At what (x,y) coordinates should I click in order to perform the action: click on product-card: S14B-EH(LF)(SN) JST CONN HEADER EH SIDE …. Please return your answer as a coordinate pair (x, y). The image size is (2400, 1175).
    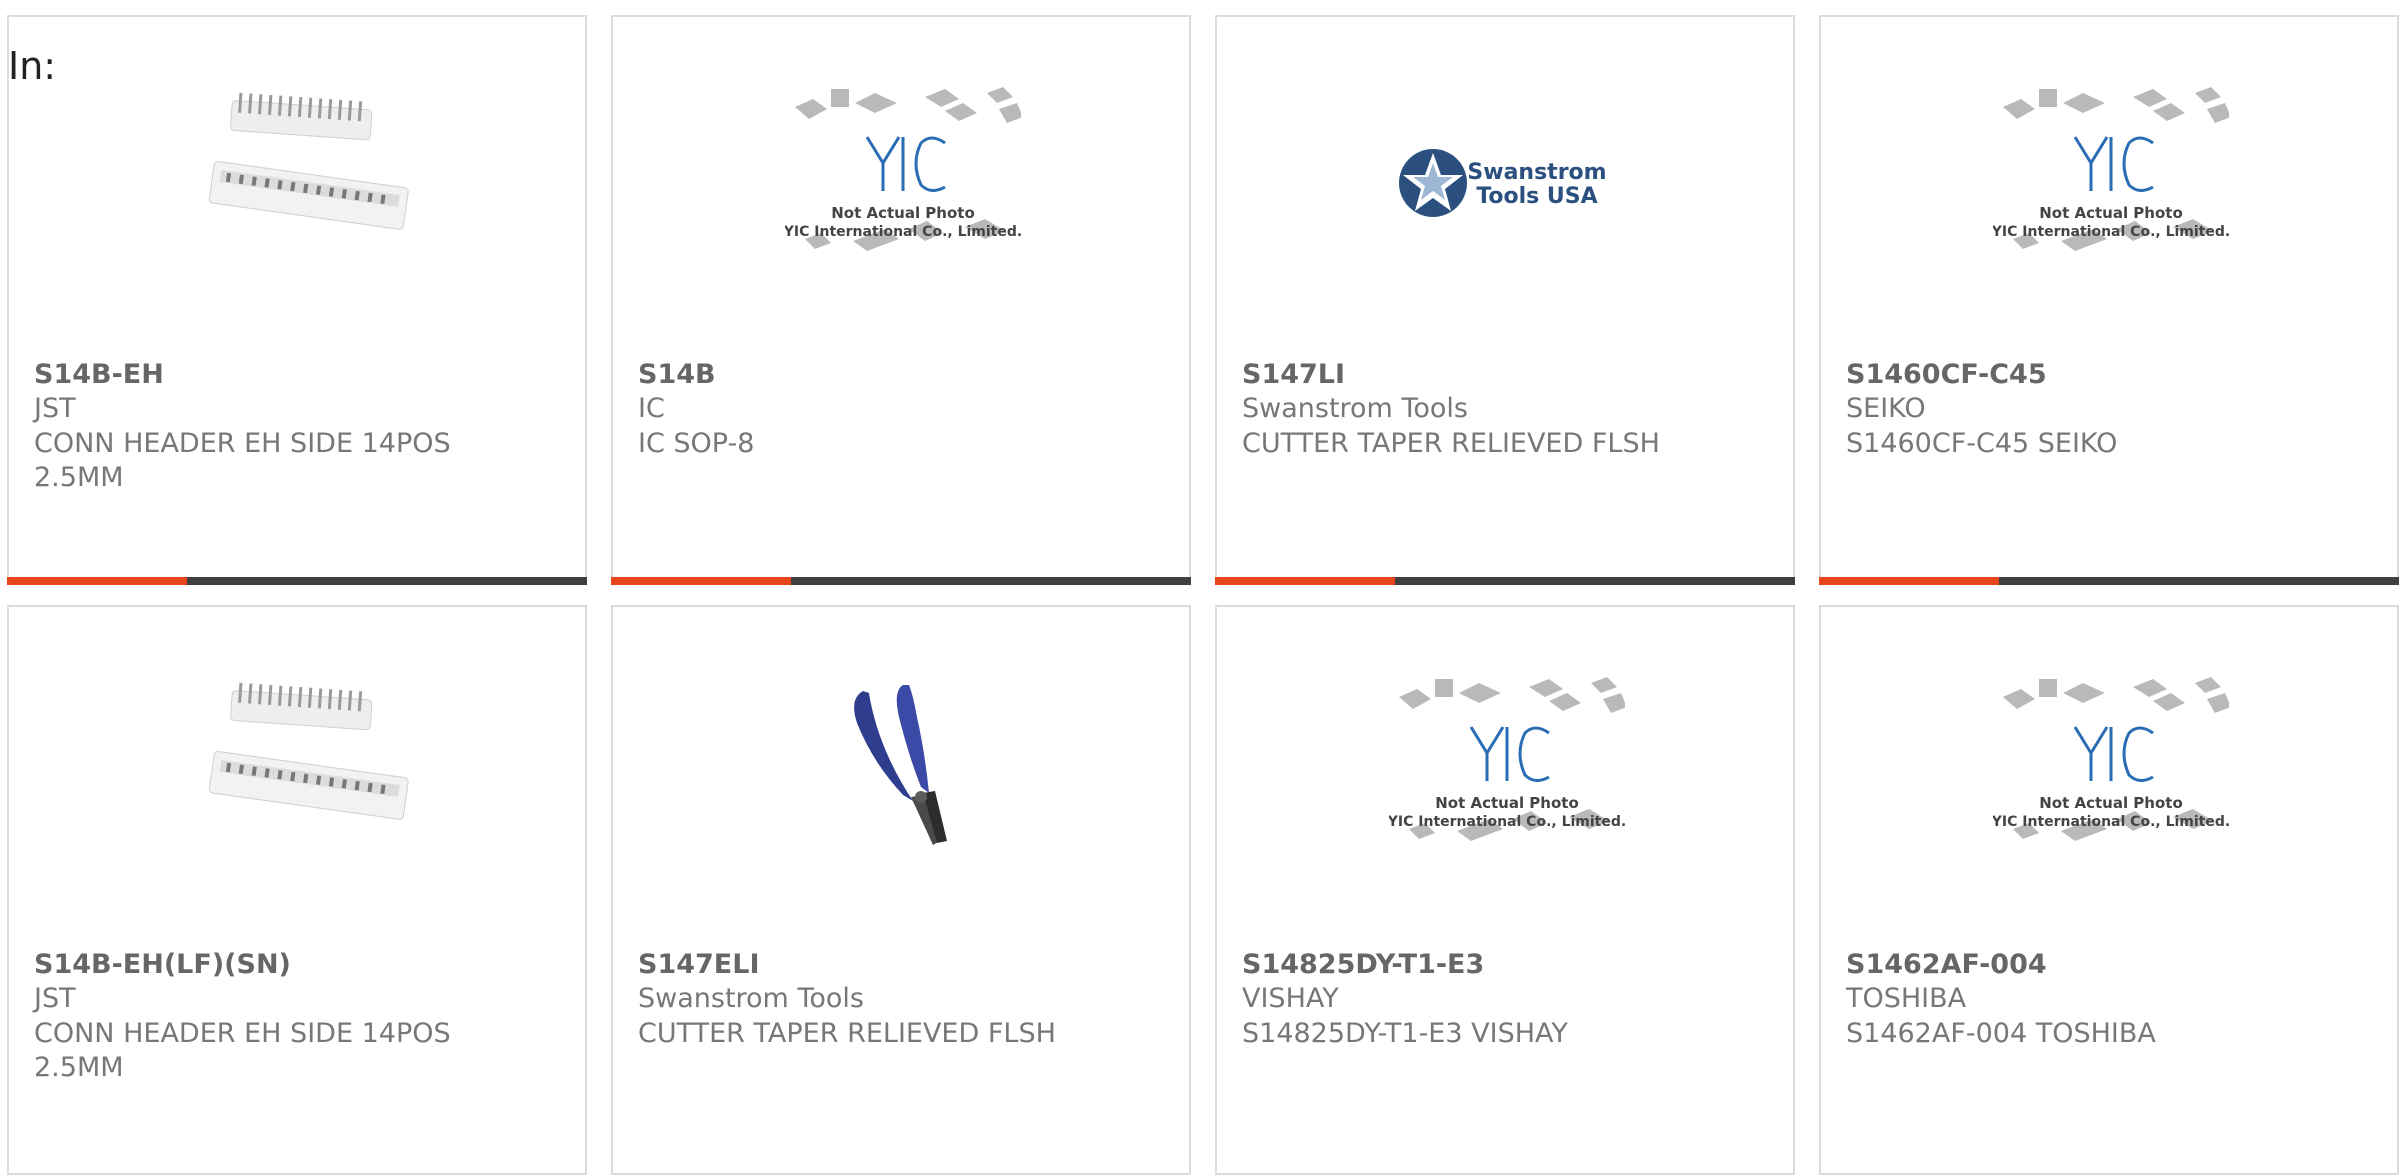
    Looking at the image, I should click on (297, 890).